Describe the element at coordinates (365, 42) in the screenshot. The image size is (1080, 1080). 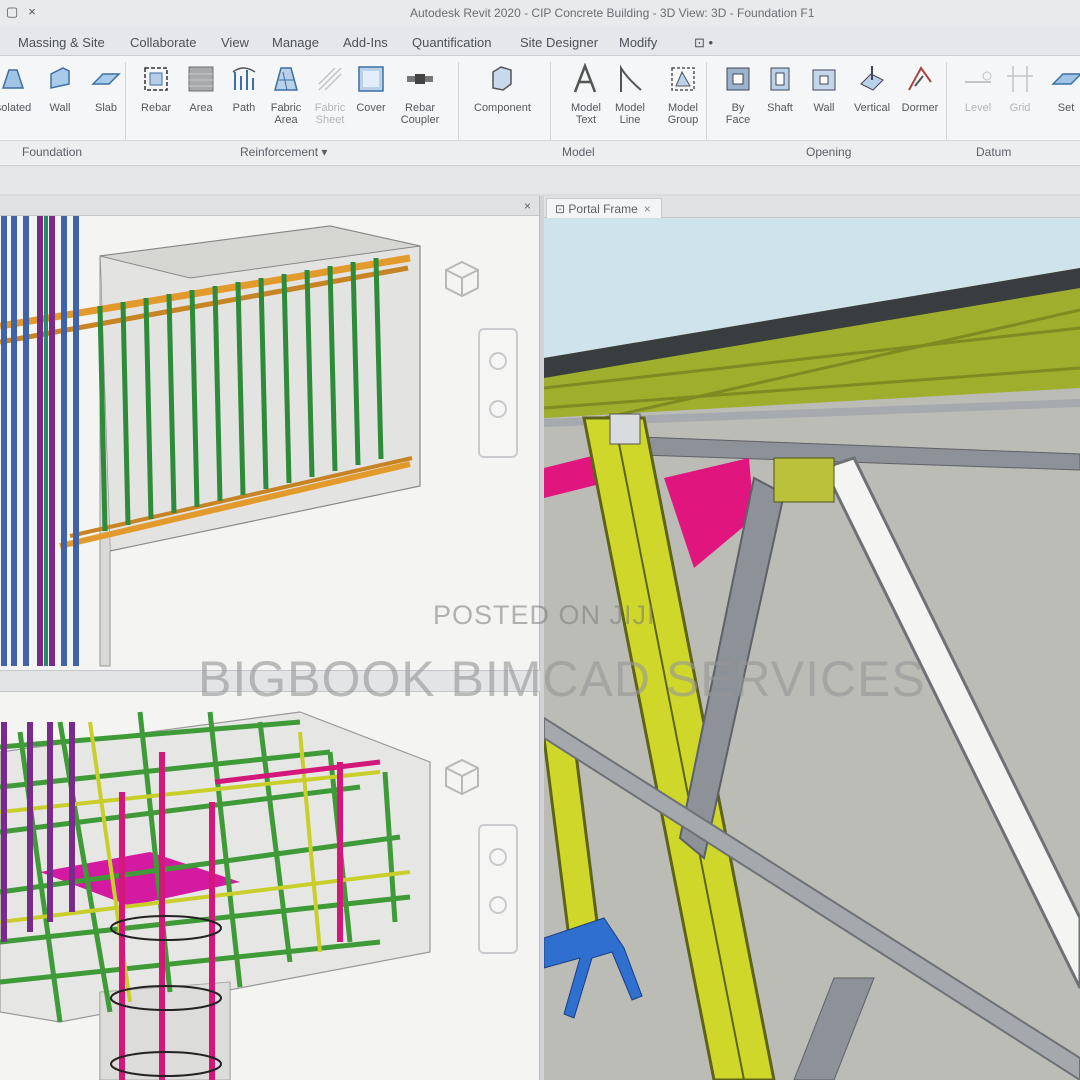
I see `tab-add-ins: Add-Ins` at that location.